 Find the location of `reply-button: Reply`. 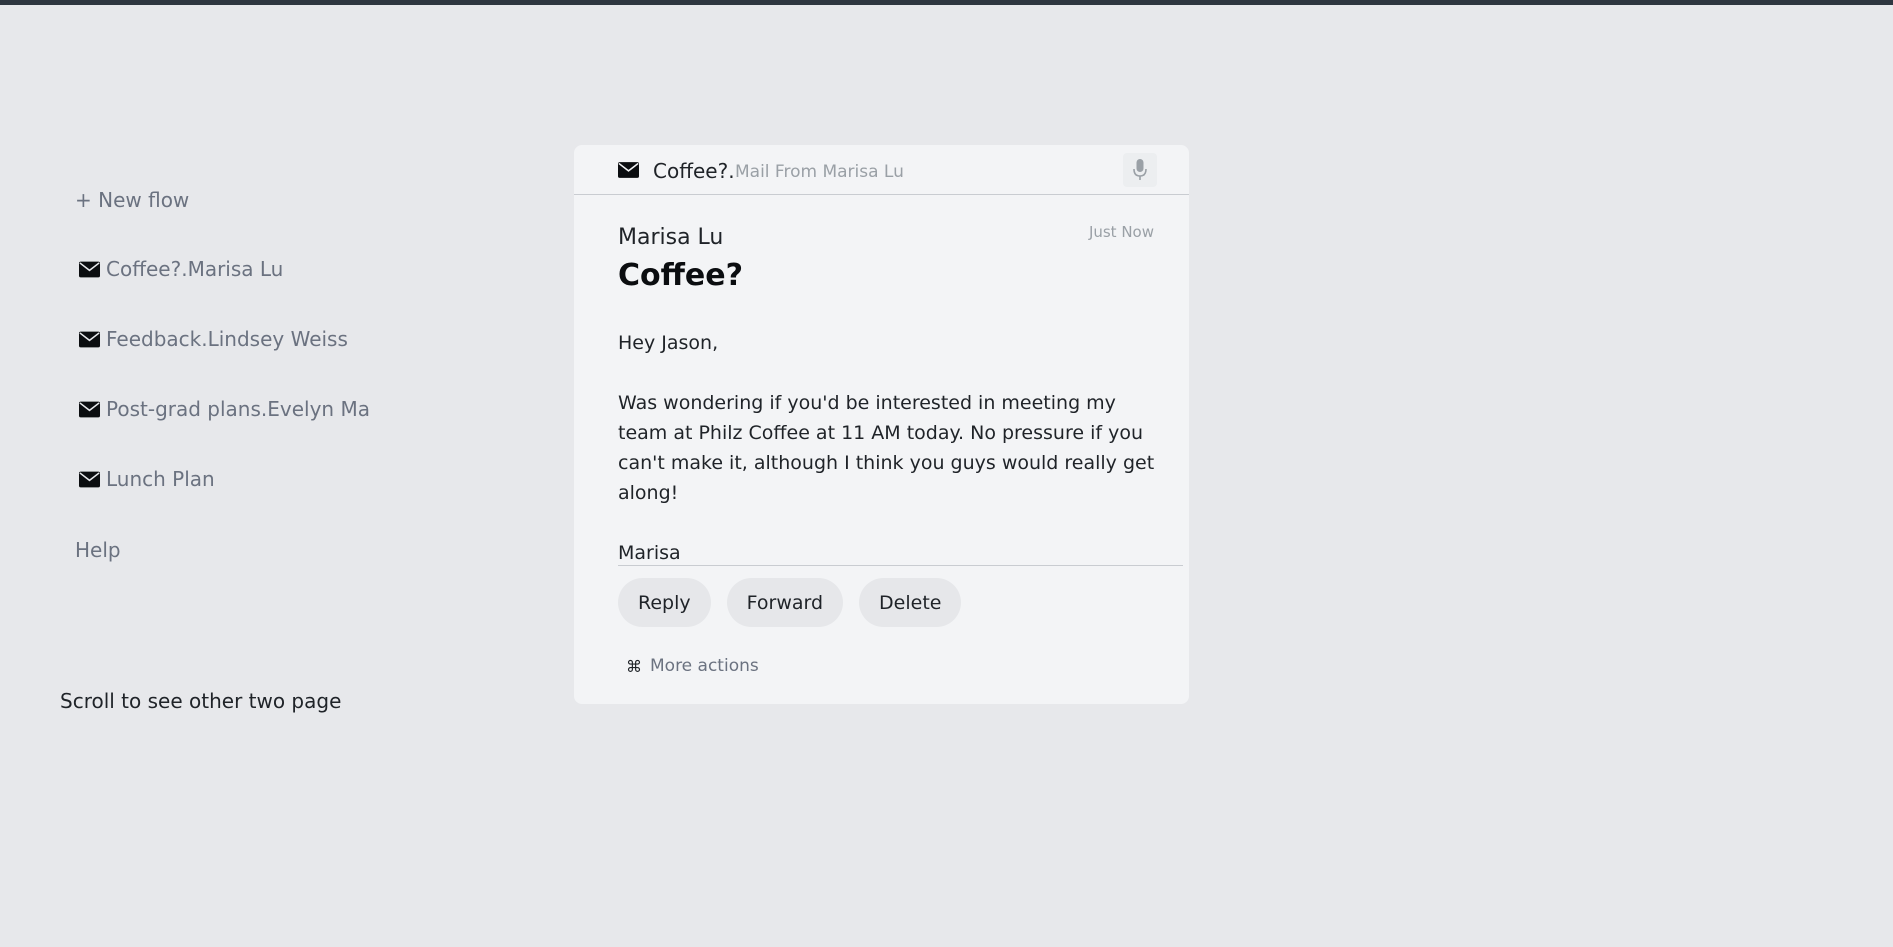

reply-button: Reply is located at coordinates (664, 602).